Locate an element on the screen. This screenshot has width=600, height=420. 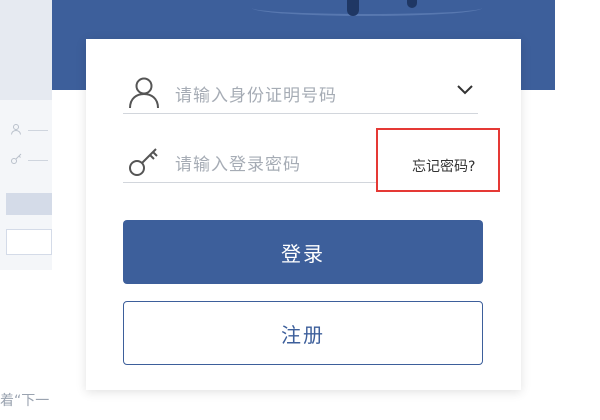
password-placeholder: 请输入登录密码 is located at coordinates (238, 165).